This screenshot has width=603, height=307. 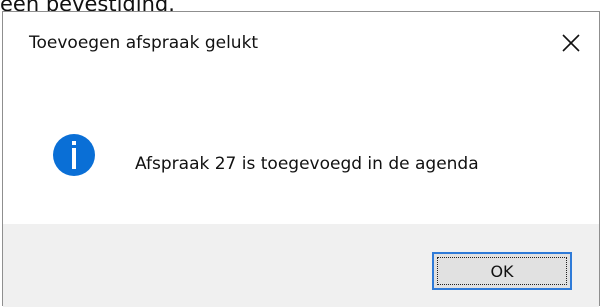 I want to click on close-icon, so click(x=571, y=43).